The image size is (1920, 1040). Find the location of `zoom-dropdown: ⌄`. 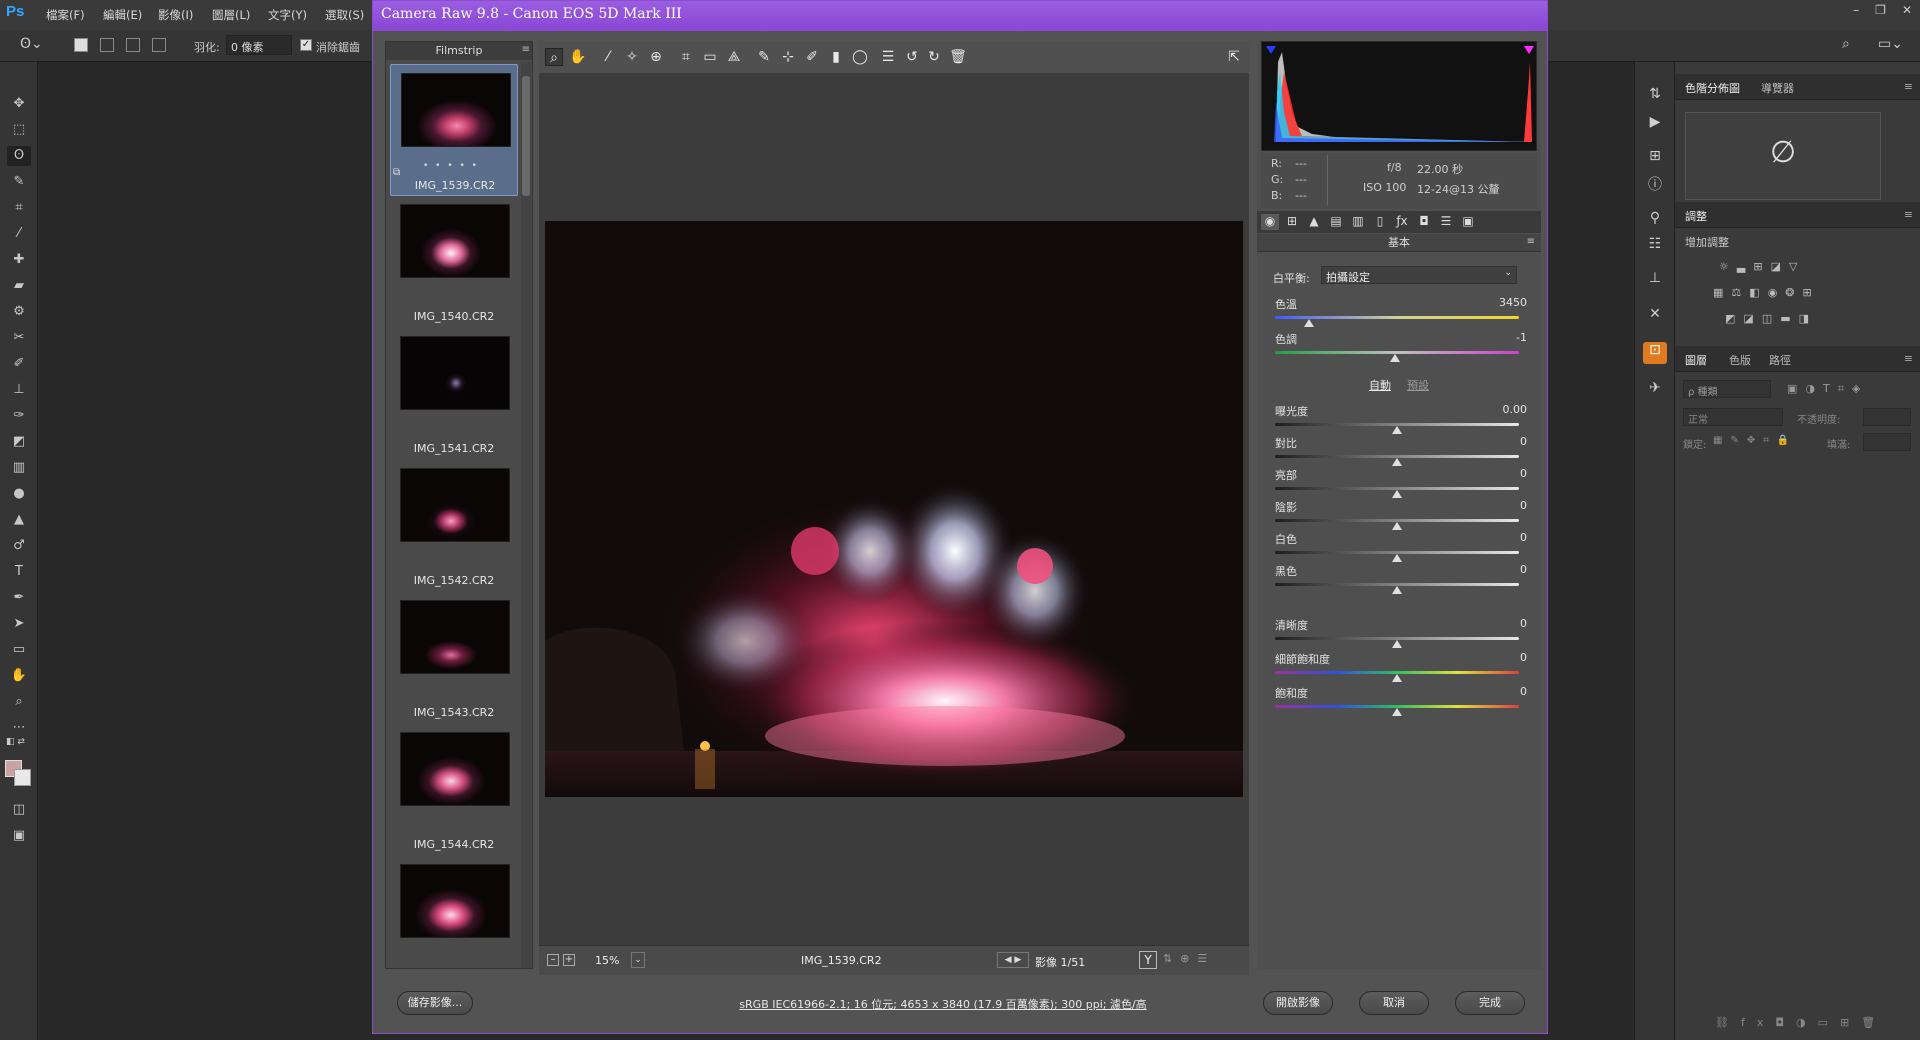

zoom-dropdown: ⌄ is located at coordinates (638, 960).